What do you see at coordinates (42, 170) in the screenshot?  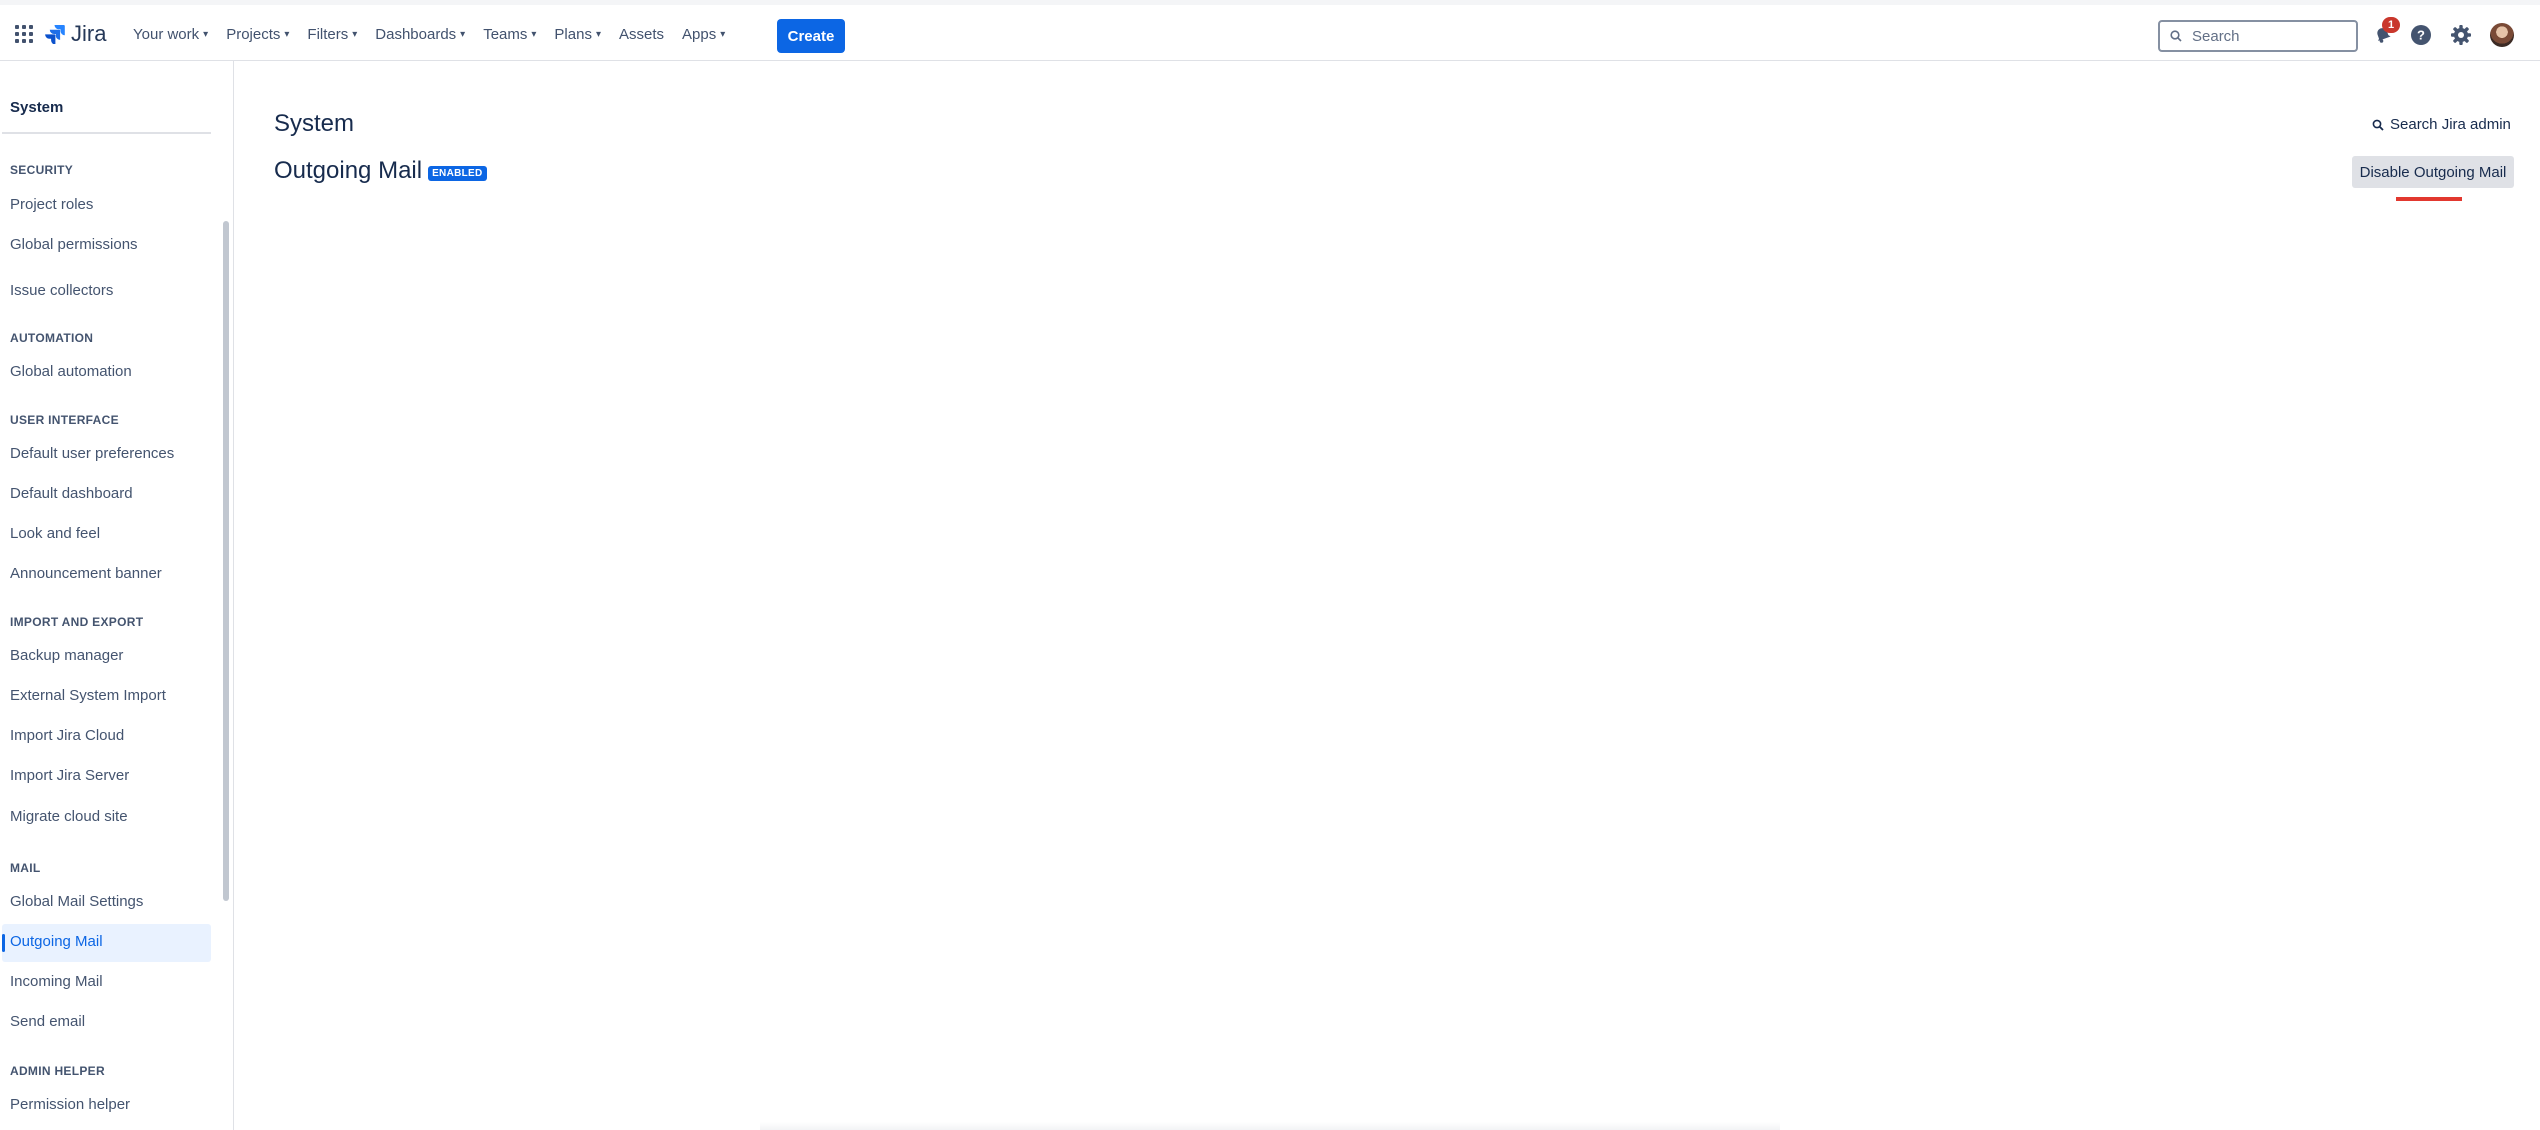 I see `section-security: SECURITY` at bounding box center [42, 170].